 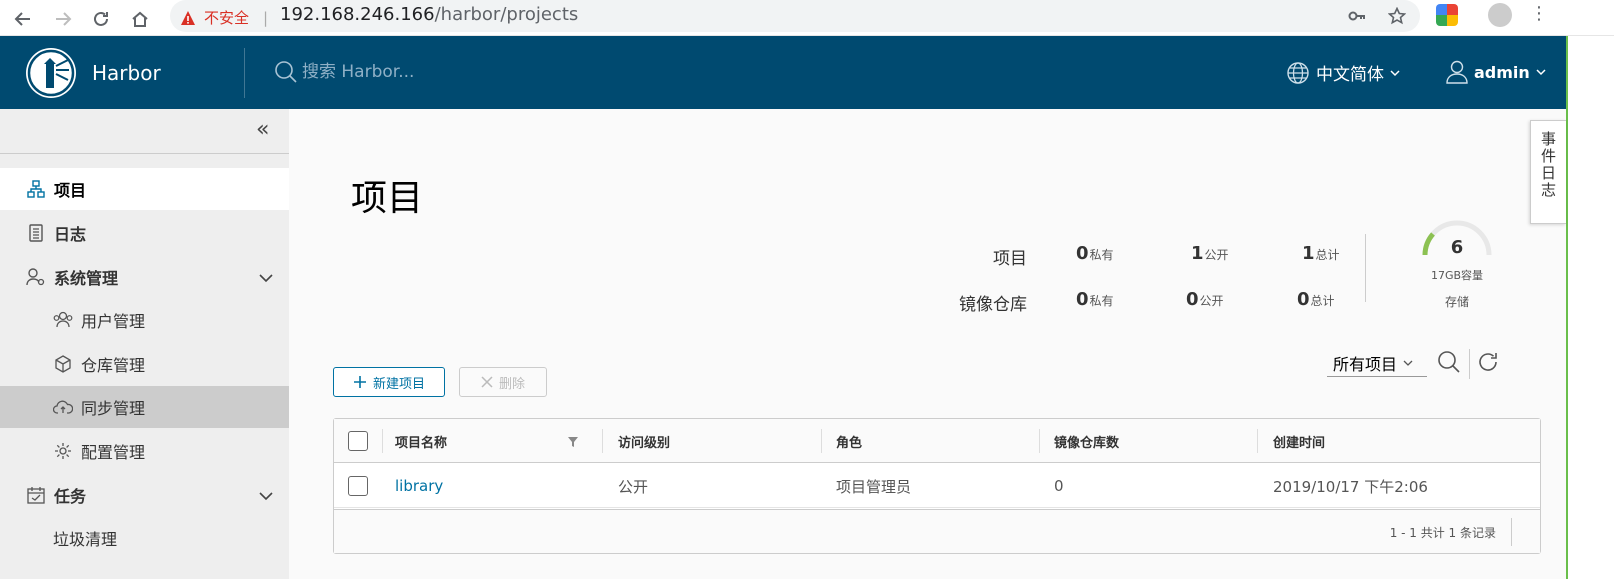 What do you see at coordinates (144, 153) in the screenshot?
I see `sidebar-divider` at bounding box center [144, 153].